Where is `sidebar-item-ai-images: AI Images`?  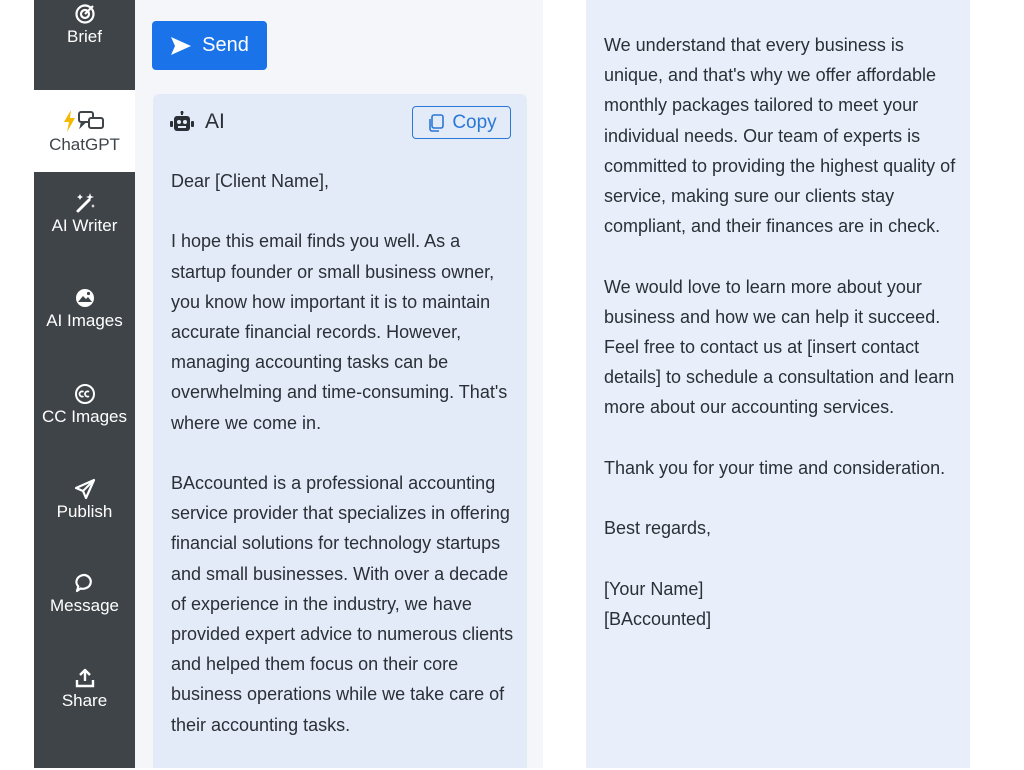 sidebar-item-ai-images: AI Images is located at coordinates (84, 309).